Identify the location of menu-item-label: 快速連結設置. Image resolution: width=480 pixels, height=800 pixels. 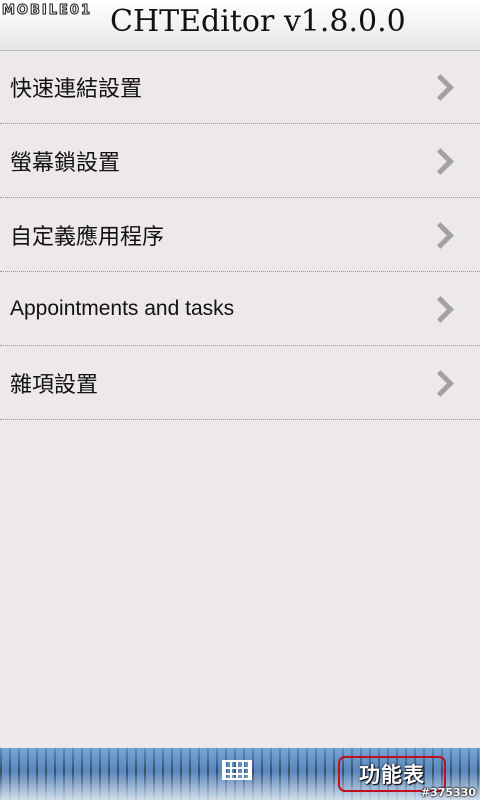
(76, 89).